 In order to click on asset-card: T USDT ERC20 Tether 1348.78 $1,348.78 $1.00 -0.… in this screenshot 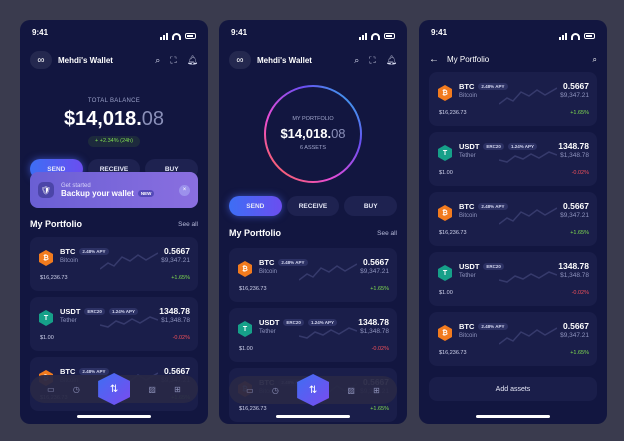, I will do `click(513, 279)`.